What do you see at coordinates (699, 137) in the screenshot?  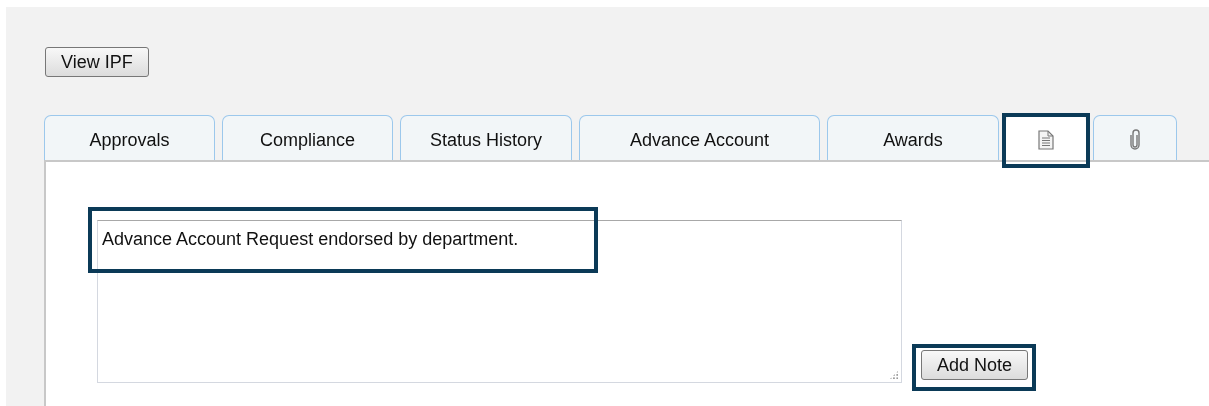 I see `tab: Advance Account` at bounding box center [699, 137].